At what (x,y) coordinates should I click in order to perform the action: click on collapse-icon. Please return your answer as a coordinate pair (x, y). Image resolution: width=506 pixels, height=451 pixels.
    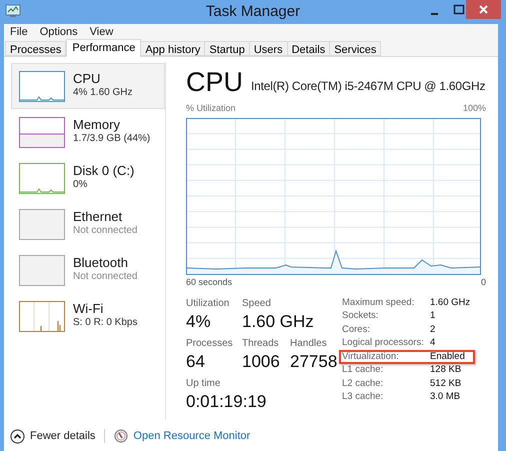
    Looking at the image, I should click on (17, 436).